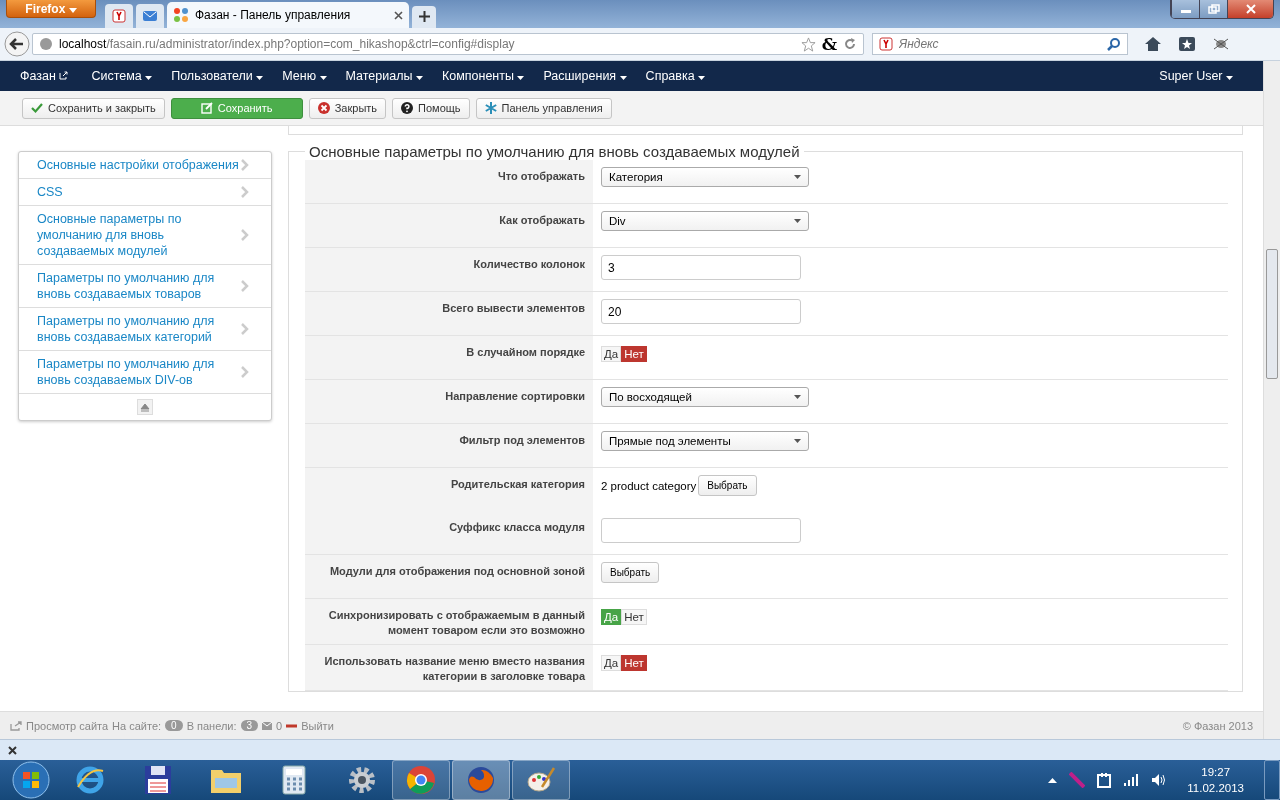 This screenshot has width=1280, height=800. I want to click on external-link-icon, so click(64, 75).